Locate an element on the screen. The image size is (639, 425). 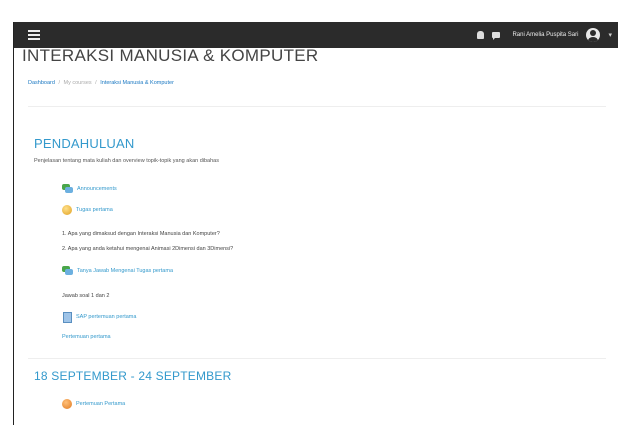
breadcrumb-course: Interaksi Manusia & Komputer is located at coordinates (137, 83).